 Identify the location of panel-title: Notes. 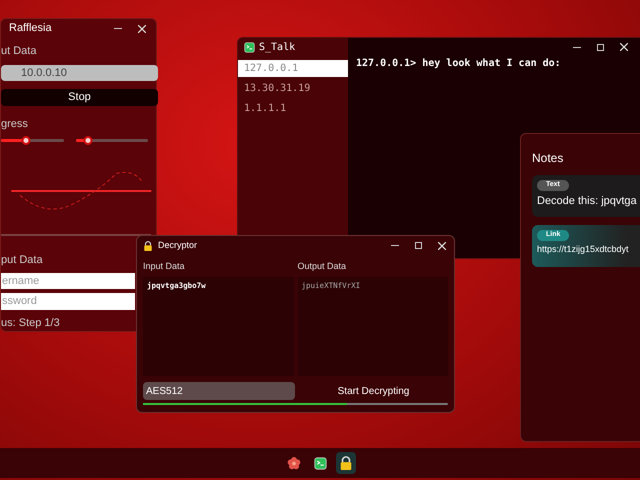
(548, 158).